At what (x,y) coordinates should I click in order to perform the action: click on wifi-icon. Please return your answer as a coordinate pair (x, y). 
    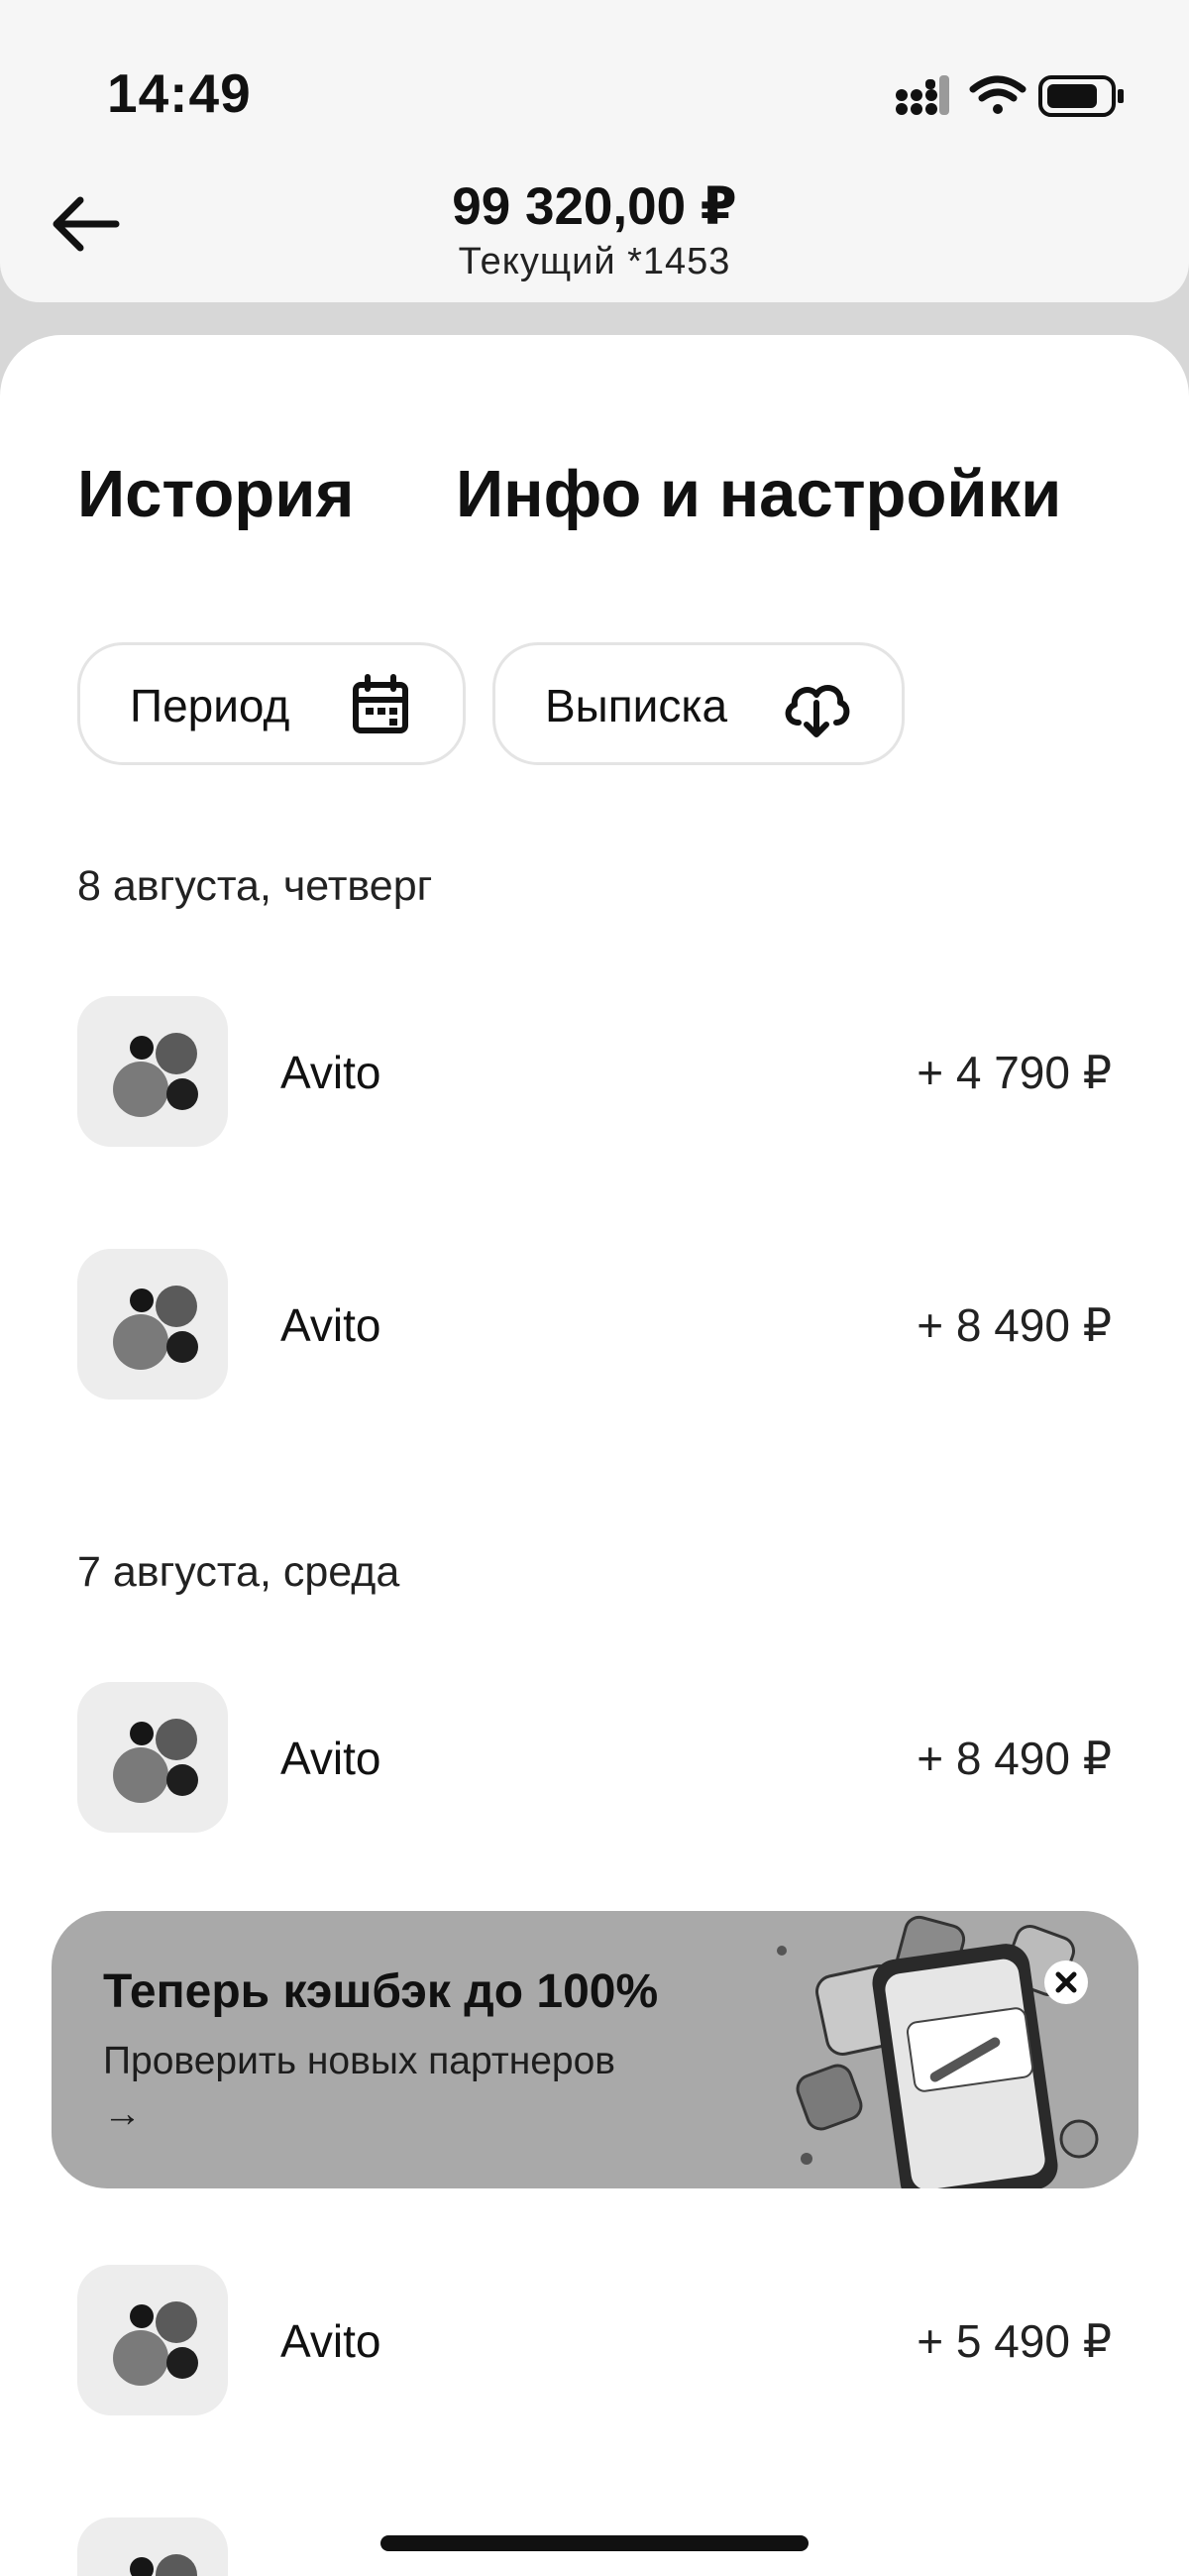
    Looking at the image, I should click on (998, 94).